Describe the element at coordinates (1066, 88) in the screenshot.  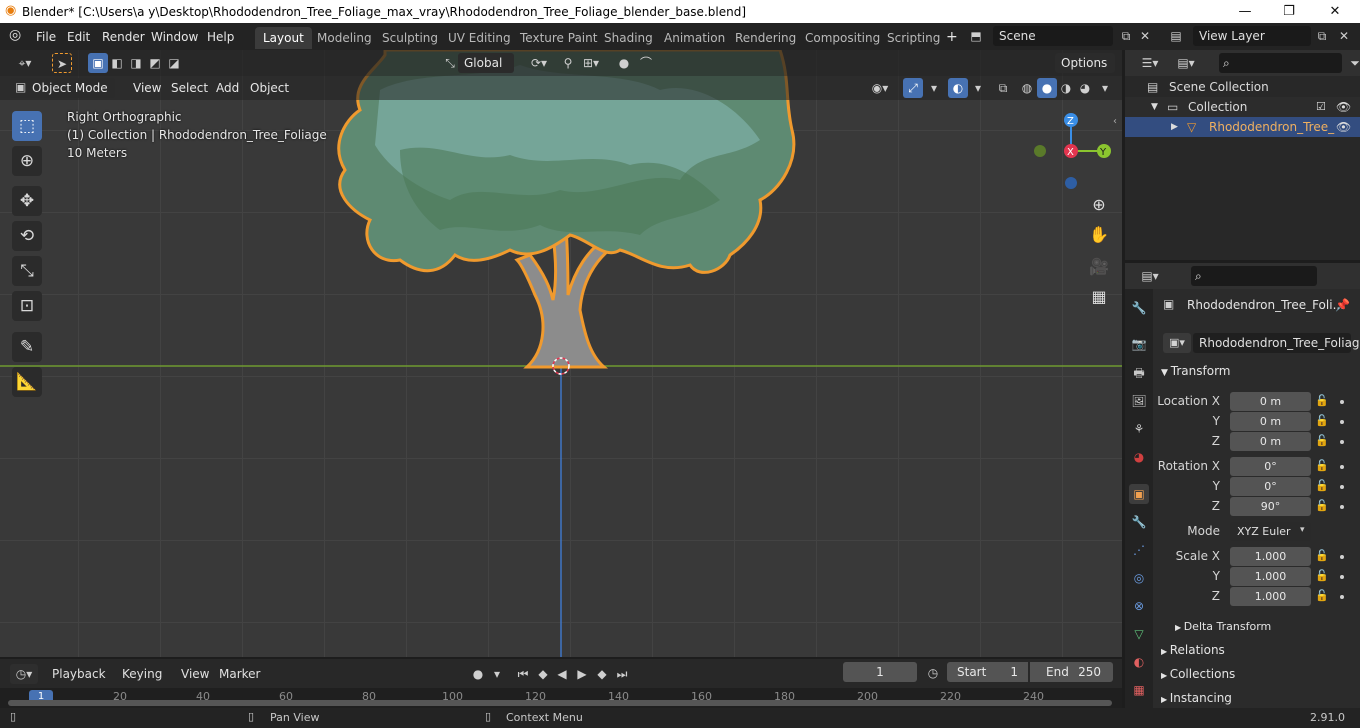
I see `material-shading-icon: ◑` at that location.